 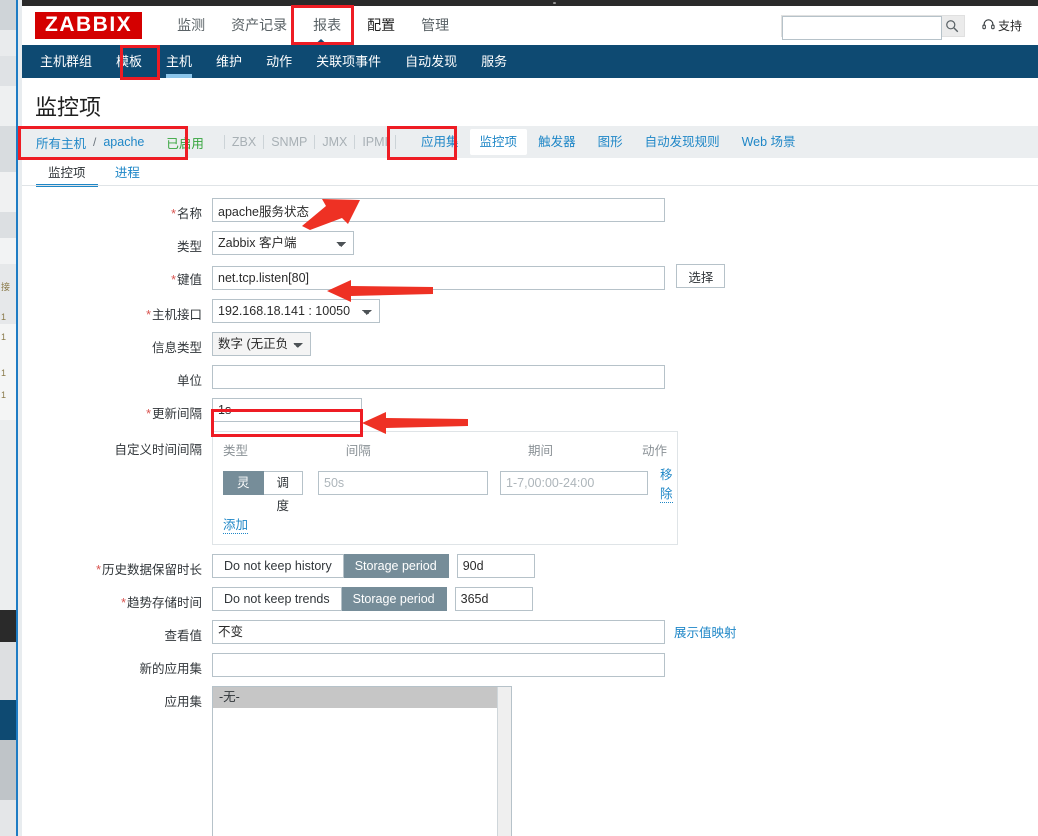 I want to click on control-custom-intervals: 类型 间隔 期间 动作 灵活 调度 移除, so click(x=625, y=487).